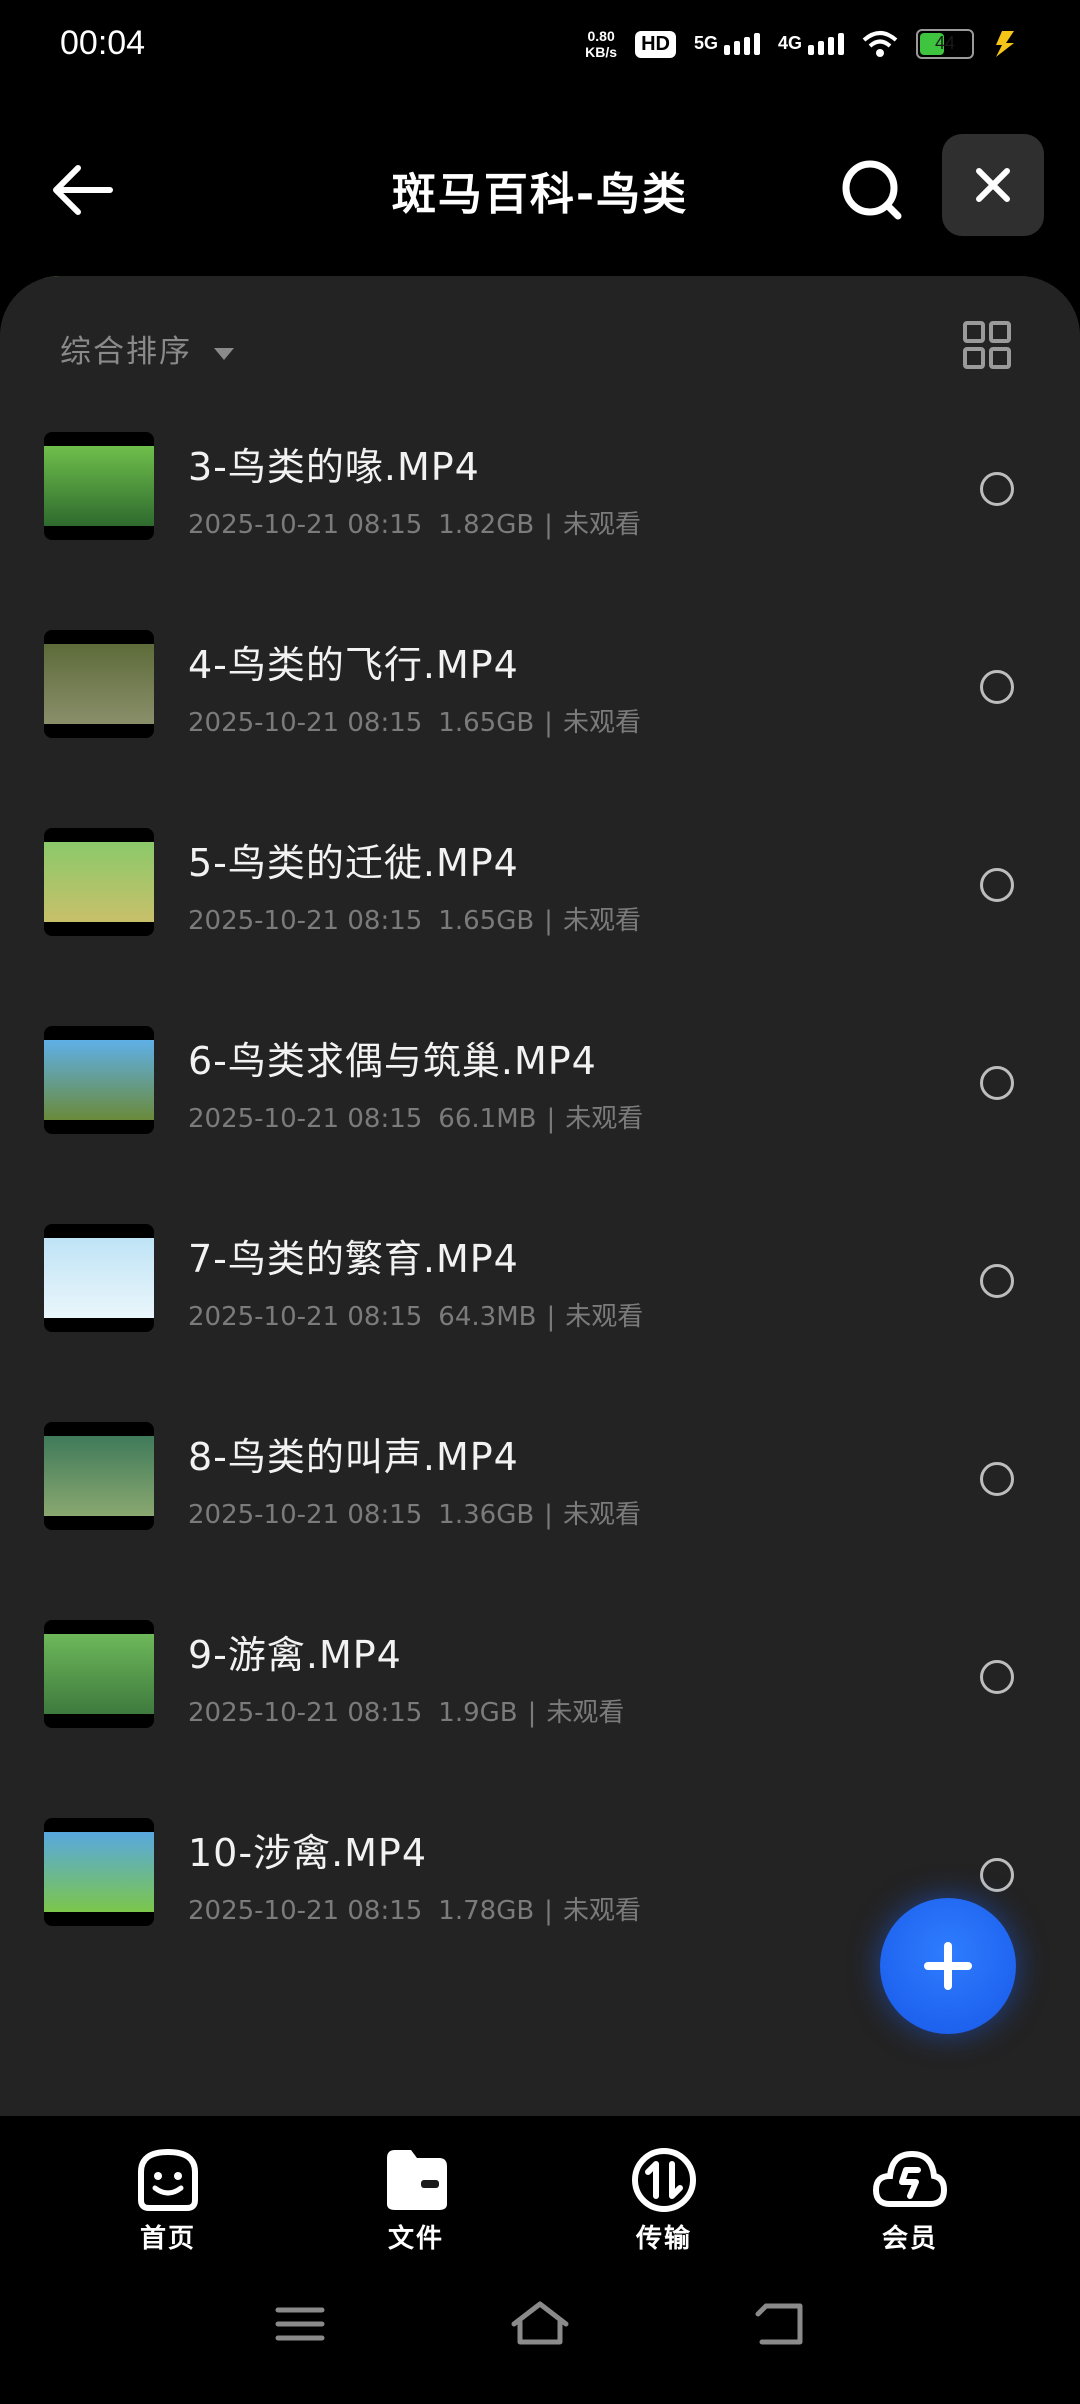 The image size is (1080, 2404). What do you see at coordinates (540, 887) in the screenshot?
I see `file-row: 5-鸟类的迁徙.MP4 2025-10-21 08:15 1.65GB | 未观看` at bounding box center [540, 887].